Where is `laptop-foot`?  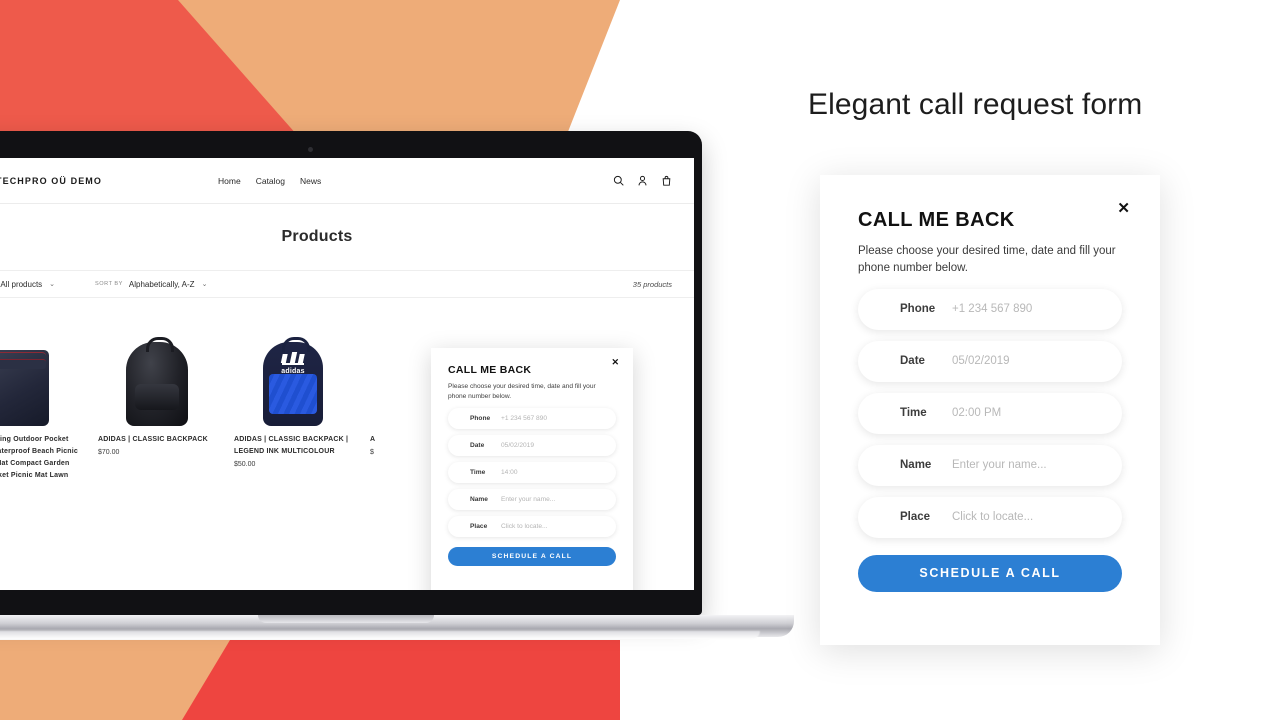 laptop-foot is located at coordinates (380, 635).